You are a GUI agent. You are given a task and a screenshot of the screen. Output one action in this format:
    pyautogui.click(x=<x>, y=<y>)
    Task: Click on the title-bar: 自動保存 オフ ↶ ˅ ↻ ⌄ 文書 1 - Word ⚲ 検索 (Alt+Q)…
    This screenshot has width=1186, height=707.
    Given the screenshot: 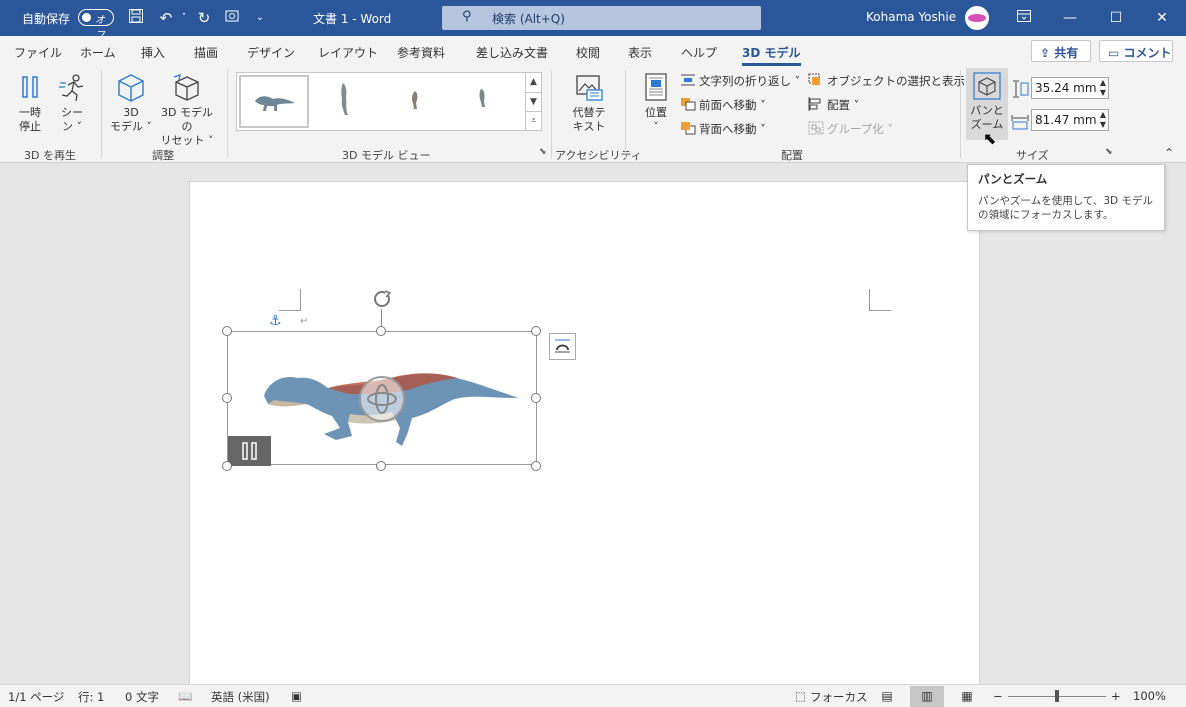 What is the action you would take?
    pyautogui.click(x=593, y=20)
    